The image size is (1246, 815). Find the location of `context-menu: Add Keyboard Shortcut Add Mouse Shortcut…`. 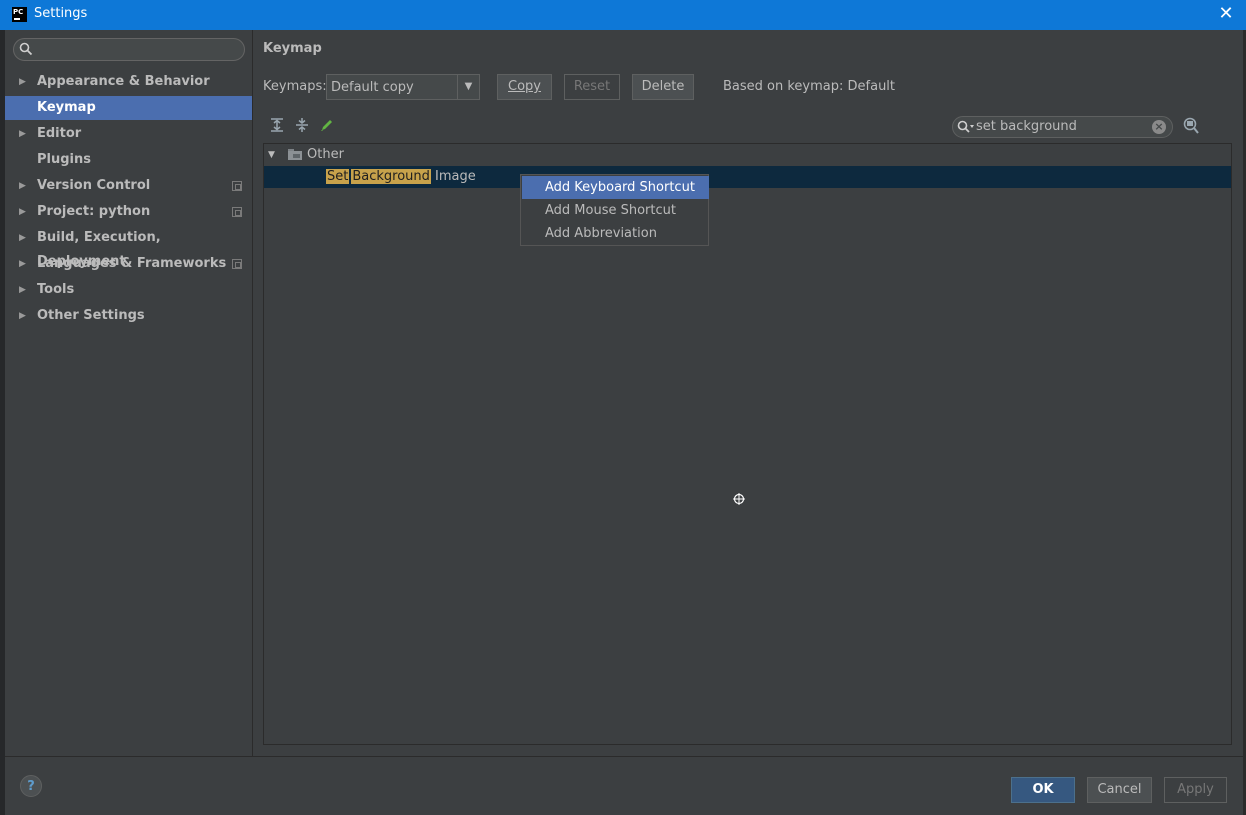

context-menu: Add Keyboard Shortcut Add Mouse Shortcut… is located at coordinates (614, 210).